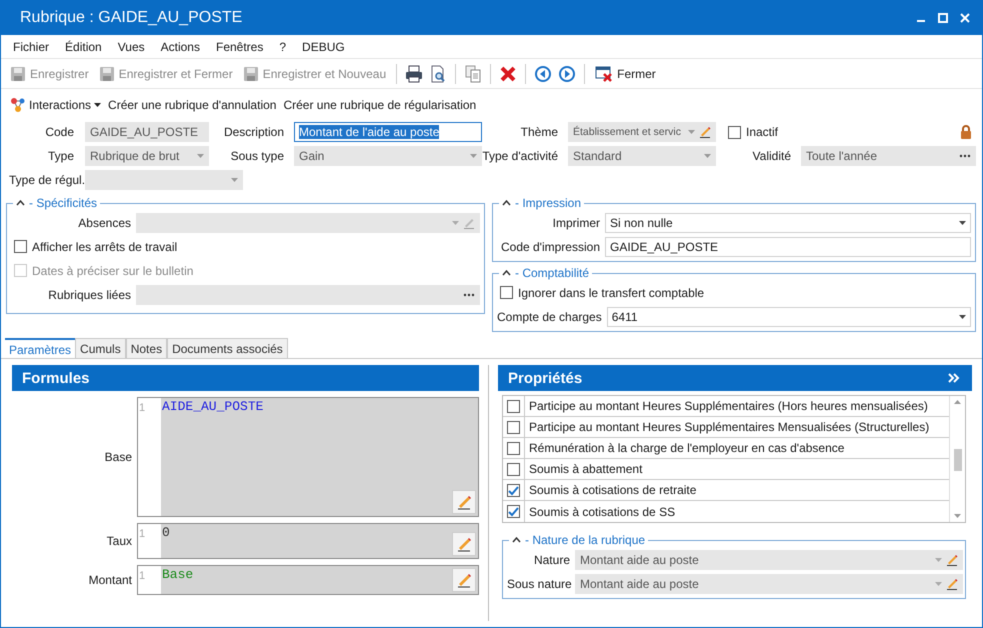 This screenshot has width=983, height=628. What do you see at coordinates (83, 47) in the screenshot?
I see `menu-item: Édition` at bounding box center [83, 47].